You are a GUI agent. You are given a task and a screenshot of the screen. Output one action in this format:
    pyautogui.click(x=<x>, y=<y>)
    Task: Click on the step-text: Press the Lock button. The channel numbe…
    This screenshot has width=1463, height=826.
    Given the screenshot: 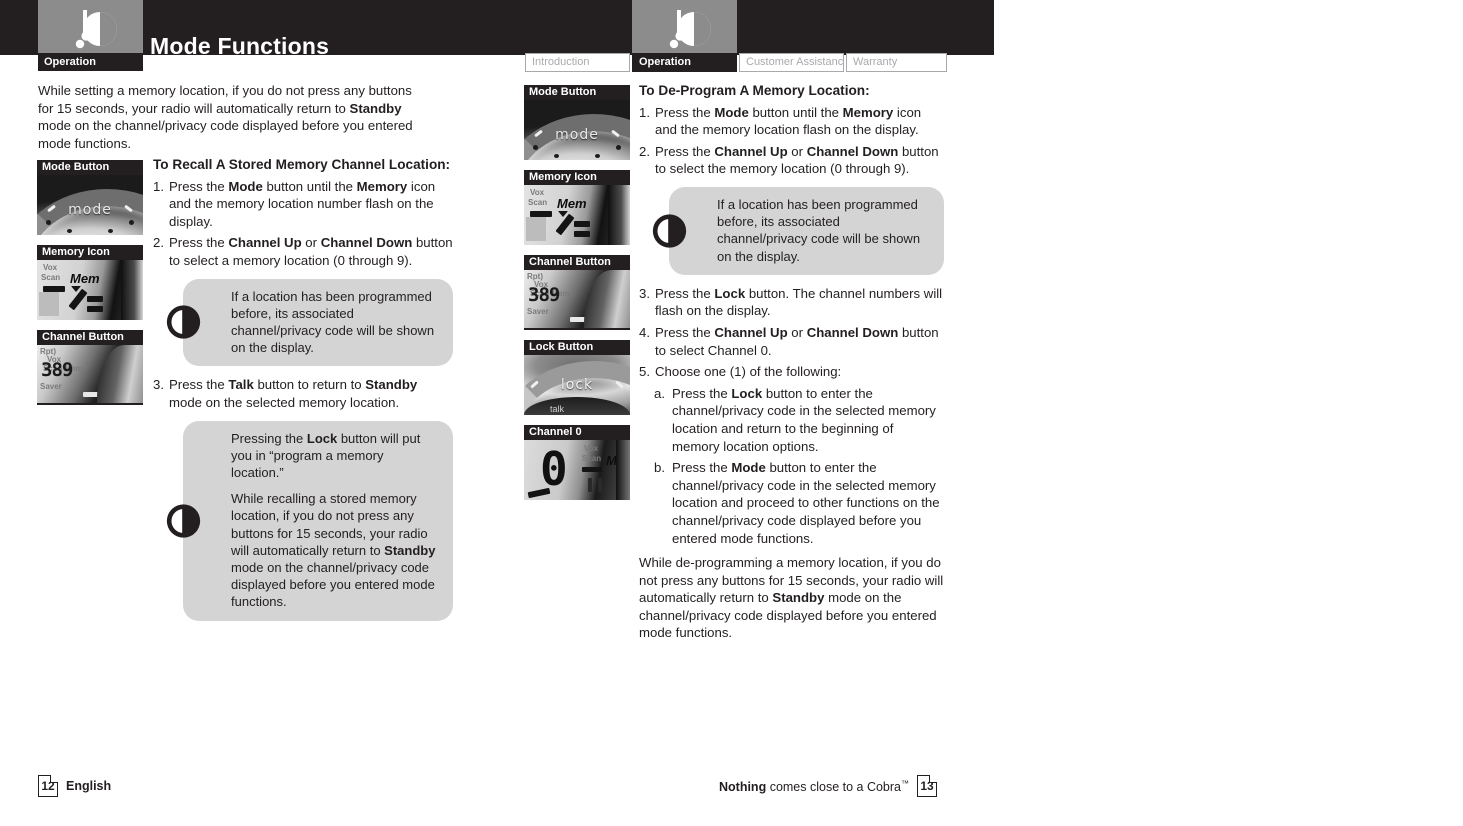 What is the action you would take?
    pyautogui.click(x=799, y=302)
    